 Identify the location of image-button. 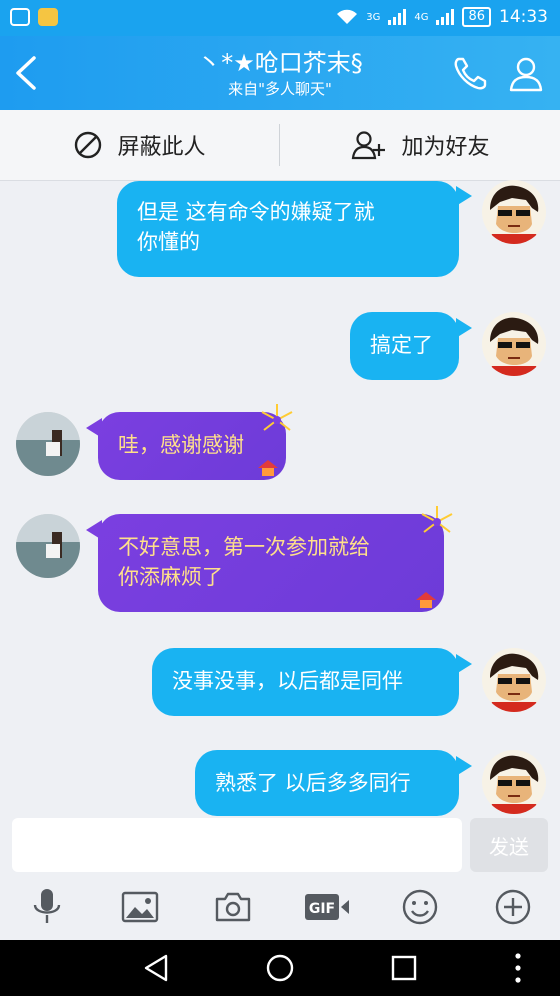
(140, 907).